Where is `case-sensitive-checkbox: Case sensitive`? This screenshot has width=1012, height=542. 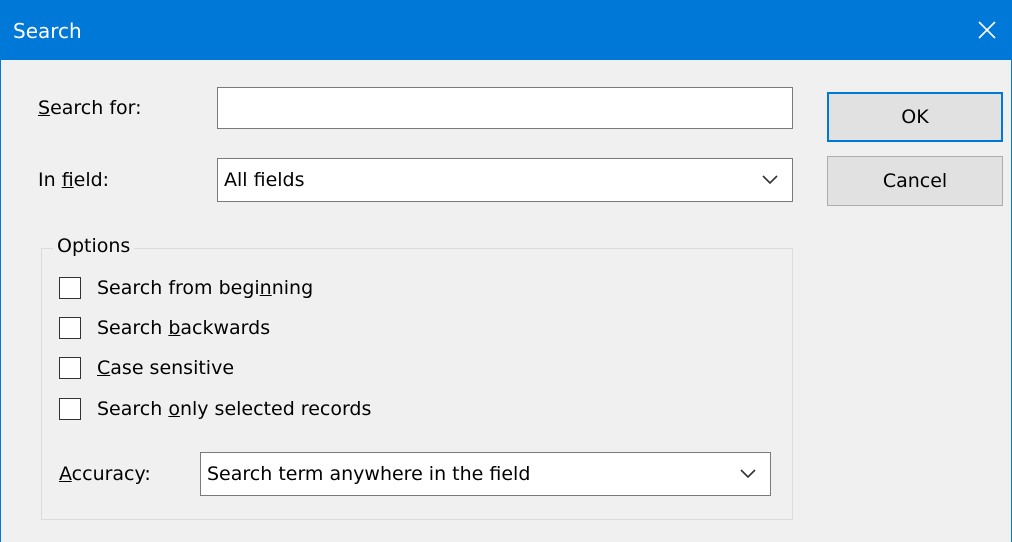
case-sensitive-checkbox: Case sensitive is located at coordinates (146, 368).